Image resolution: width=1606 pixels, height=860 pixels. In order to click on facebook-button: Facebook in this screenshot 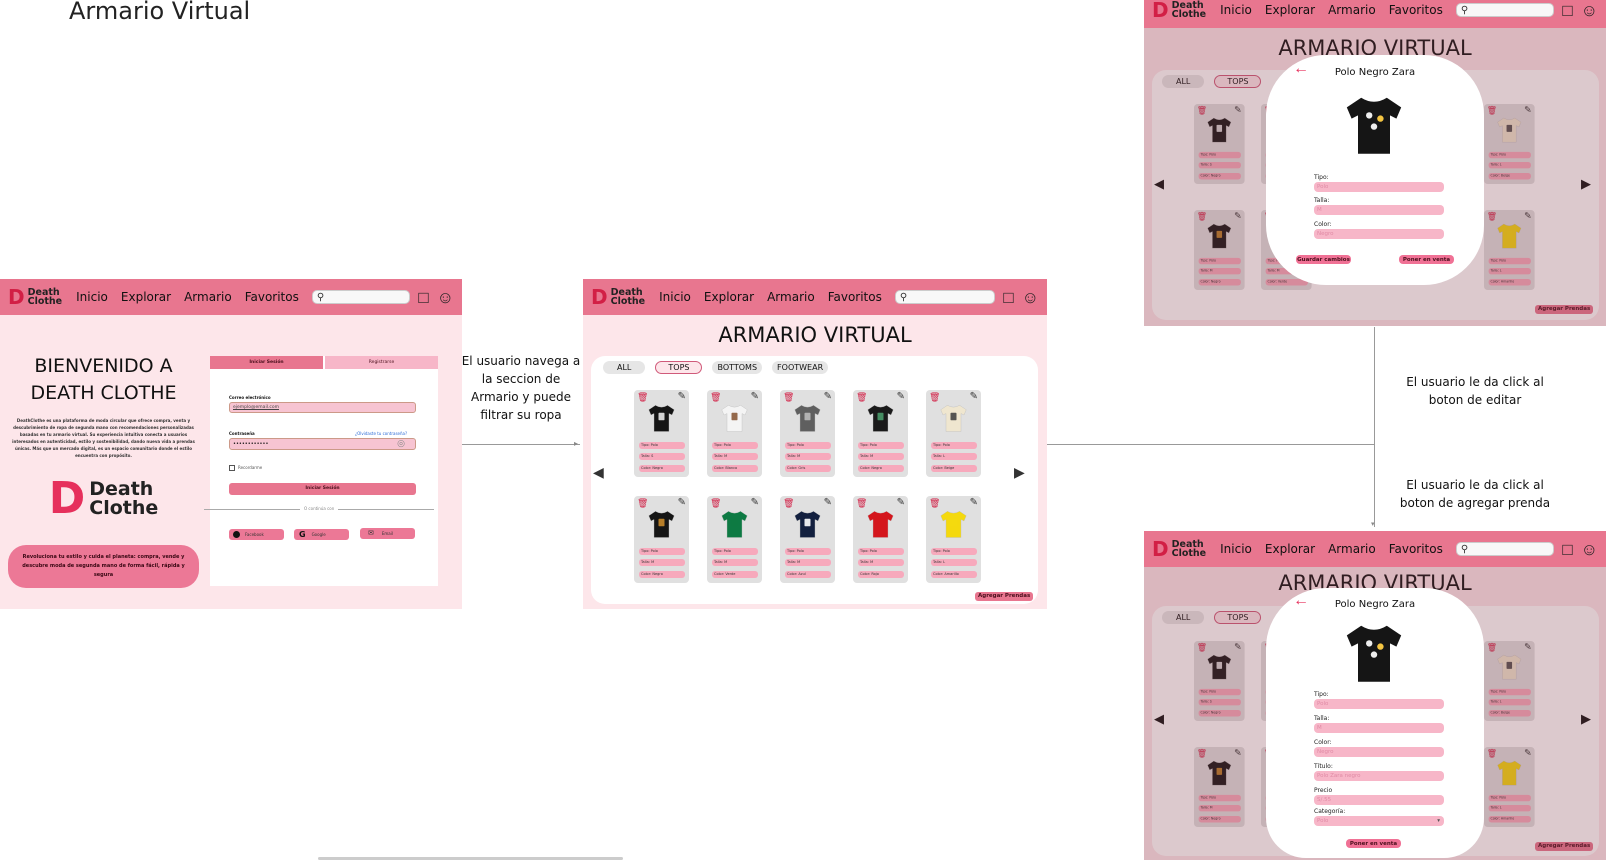, I will do `click(256, 534)`.